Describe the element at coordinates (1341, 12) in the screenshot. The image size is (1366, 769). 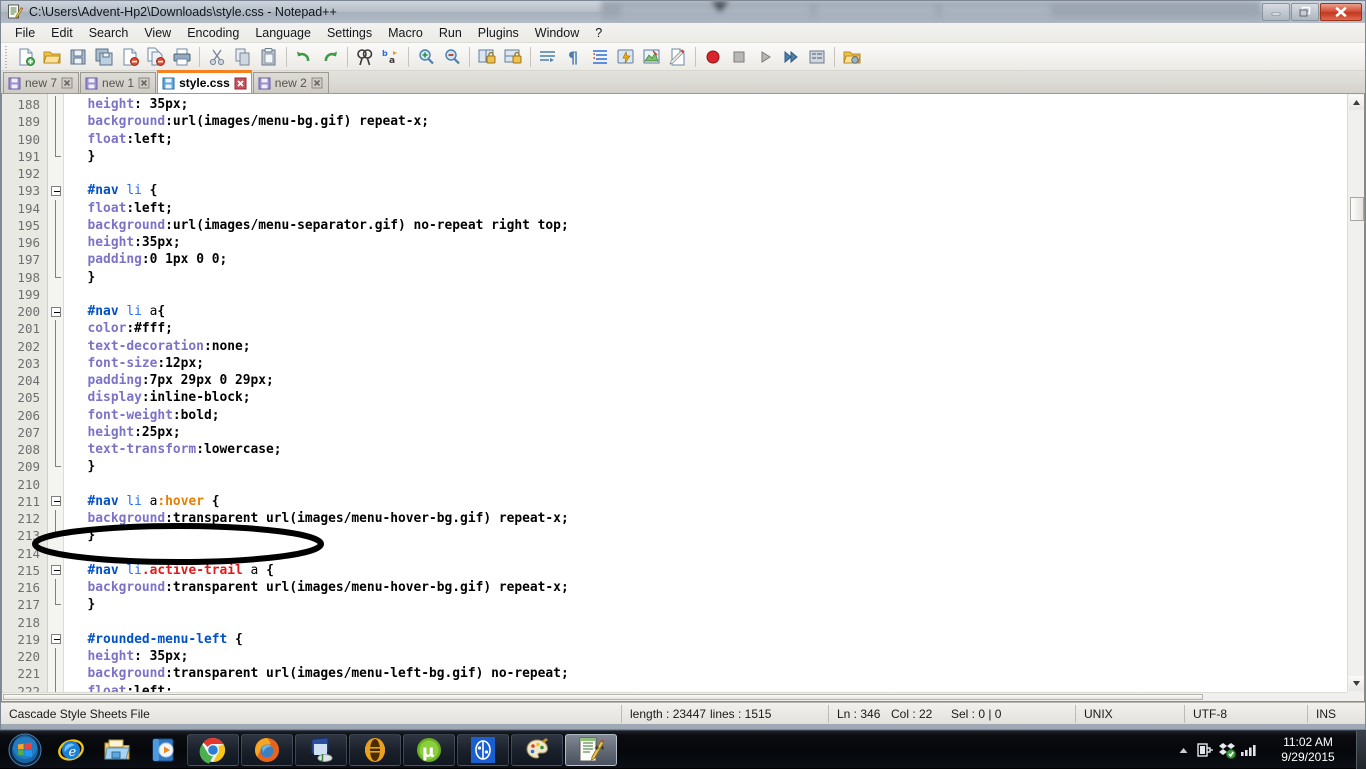
I see `close-button` at that location.